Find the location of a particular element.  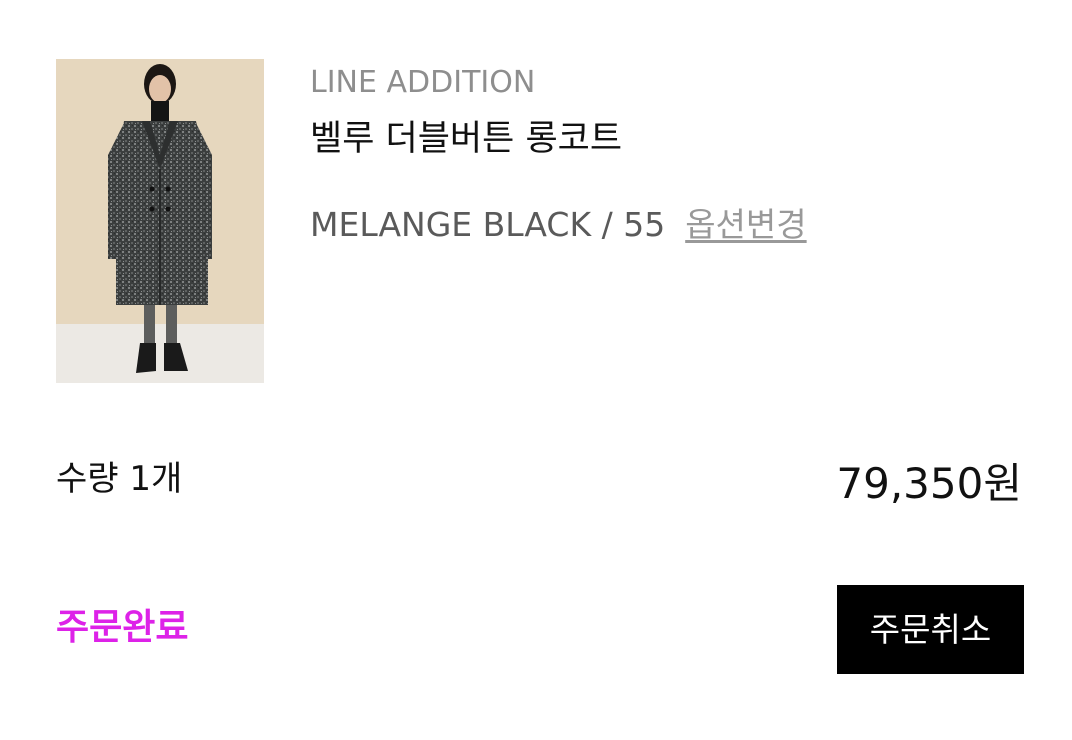

cancel-order-button: 주문취소 is located at coordinates (930, 629).